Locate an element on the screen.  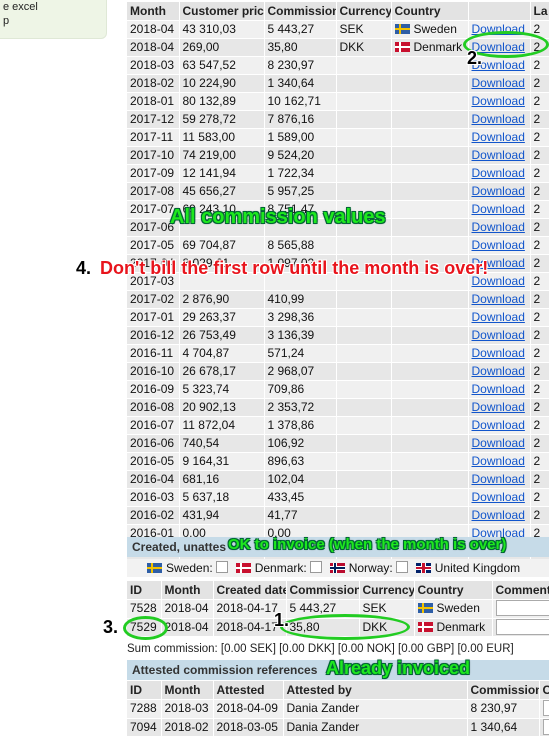
filter-checkbox-se is located at coordinates (221, 567).